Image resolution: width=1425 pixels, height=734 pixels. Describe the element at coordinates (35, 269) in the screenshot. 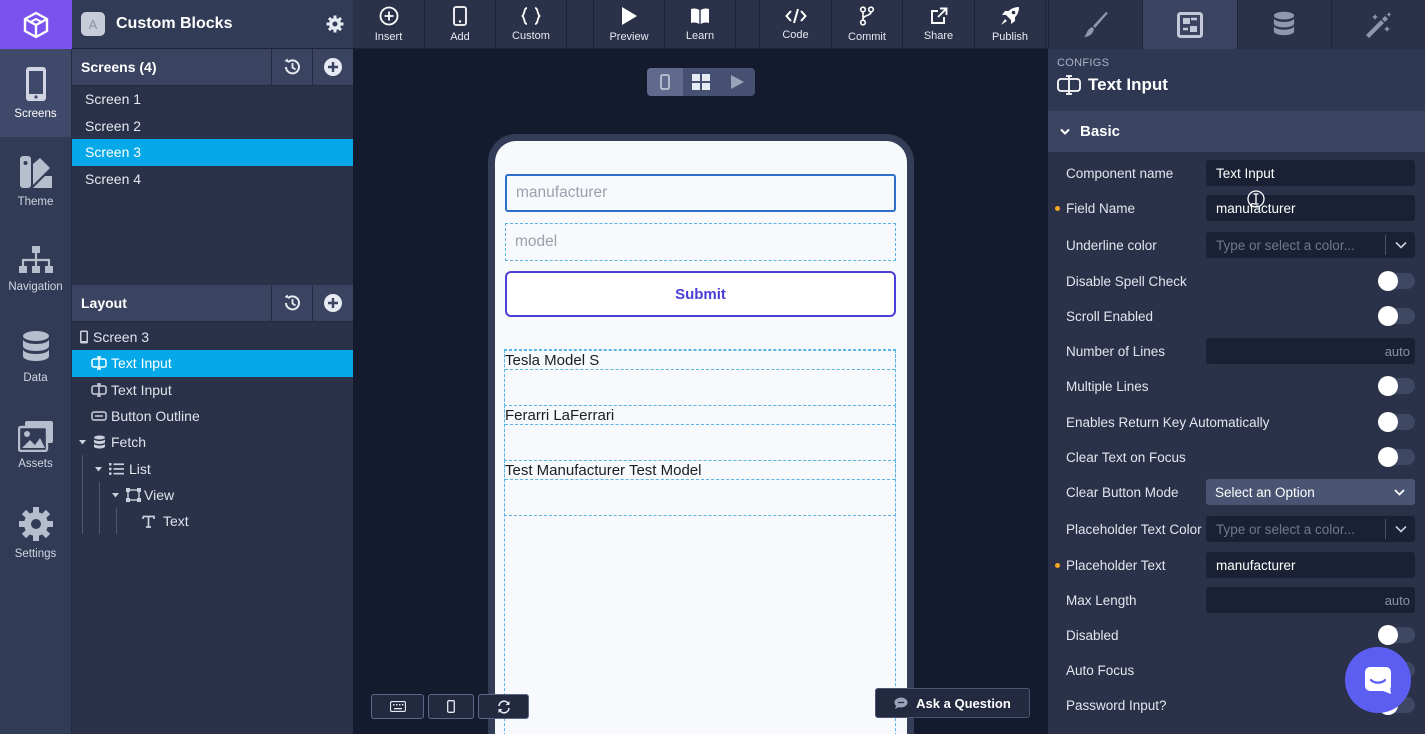

I see `nav-navigation: Navigation` at that location.